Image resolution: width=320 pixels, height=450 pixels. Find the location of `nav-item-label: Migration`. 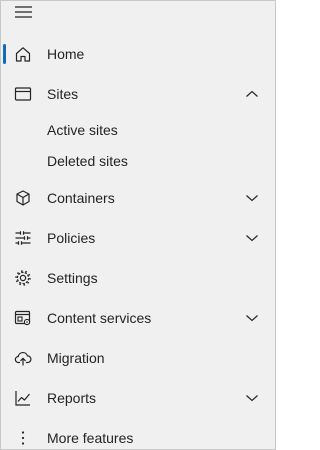

nav-item-label: Migration is located at coordinates (76, 358).